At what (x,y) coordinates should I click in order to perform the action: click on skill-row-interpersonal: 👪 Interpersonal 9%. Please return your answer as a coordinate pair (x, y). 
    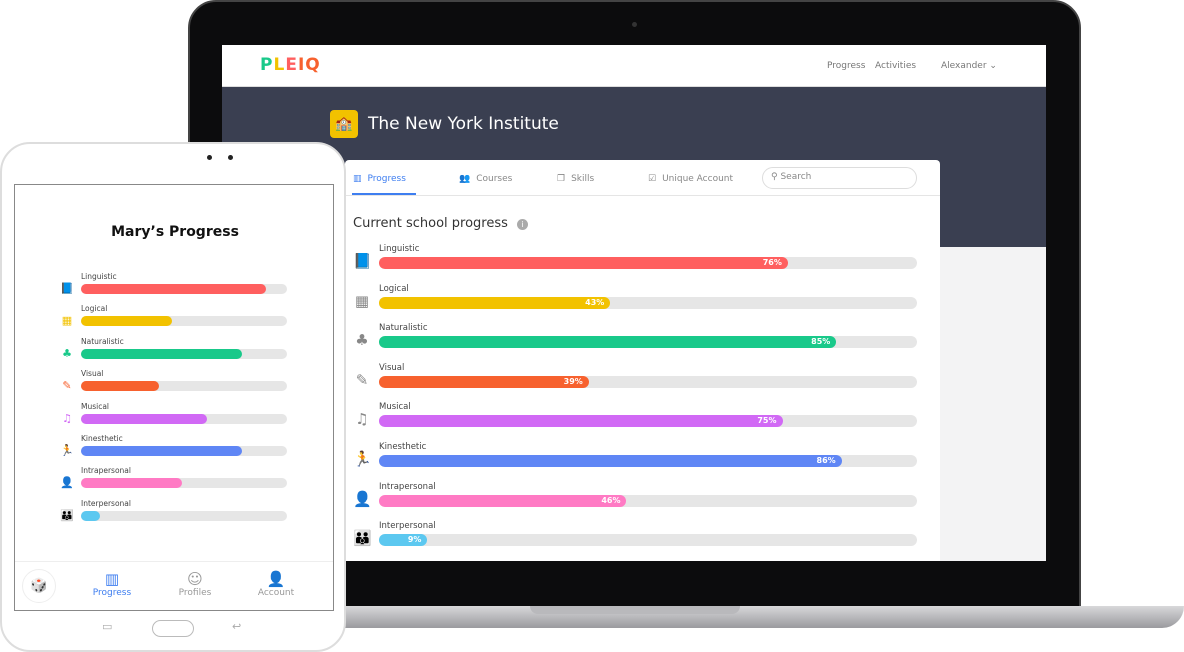
    Looking at the image, I should click on (642, 539).